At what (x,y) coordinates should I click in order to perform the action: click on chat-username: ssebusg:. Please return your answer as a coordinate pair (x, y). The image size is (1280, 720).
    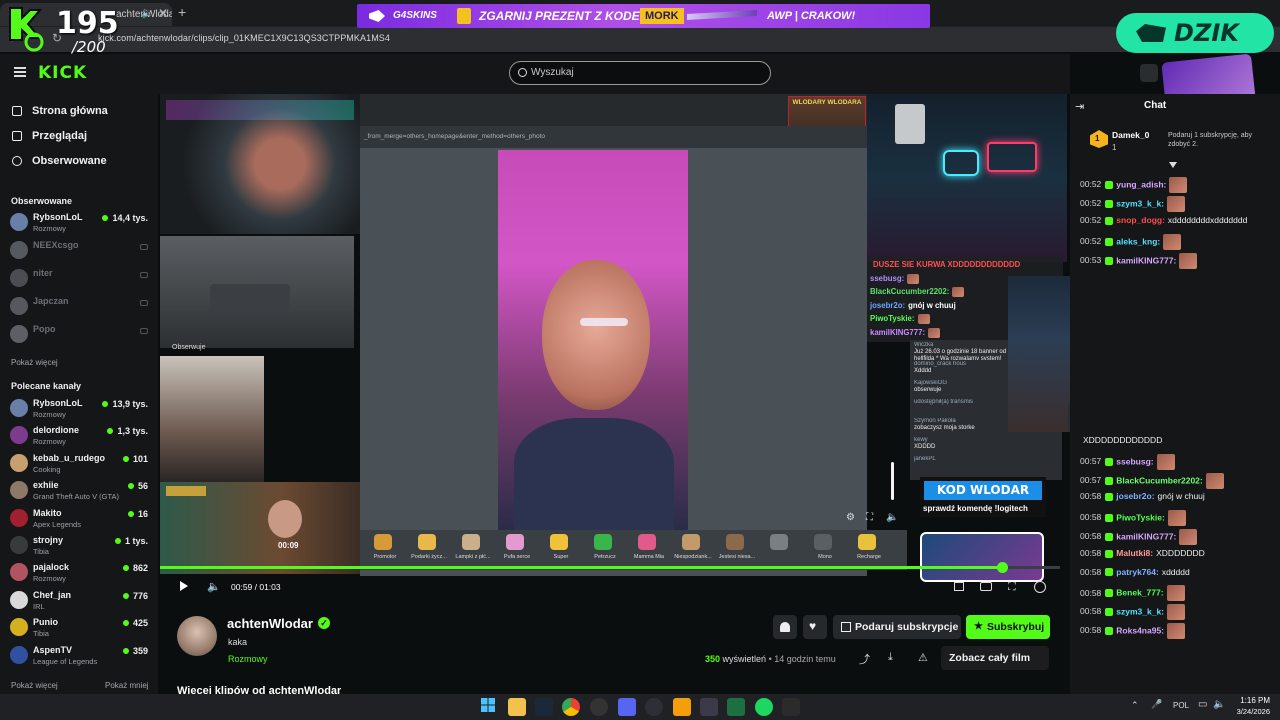
    Looking at the image, I should click on (1134, 461).